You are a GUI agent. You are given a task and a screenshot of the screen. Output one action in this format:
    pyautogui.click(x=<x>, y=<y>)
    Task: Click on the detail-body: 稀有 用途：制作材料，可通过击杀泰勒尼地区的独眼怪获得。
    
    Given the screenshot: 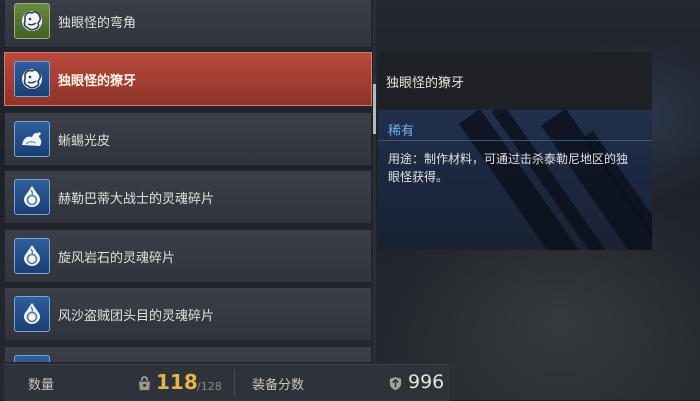 What is the action you would take?
    pyautogui.click(x=515, y=180)
    